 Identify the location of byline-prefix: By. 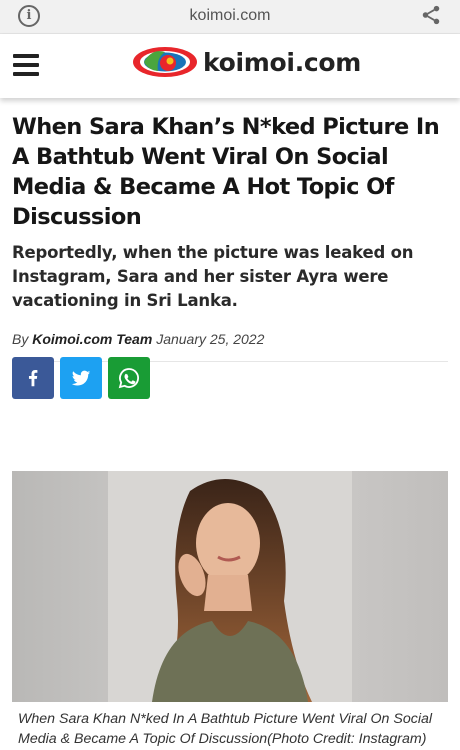
(20, 339).